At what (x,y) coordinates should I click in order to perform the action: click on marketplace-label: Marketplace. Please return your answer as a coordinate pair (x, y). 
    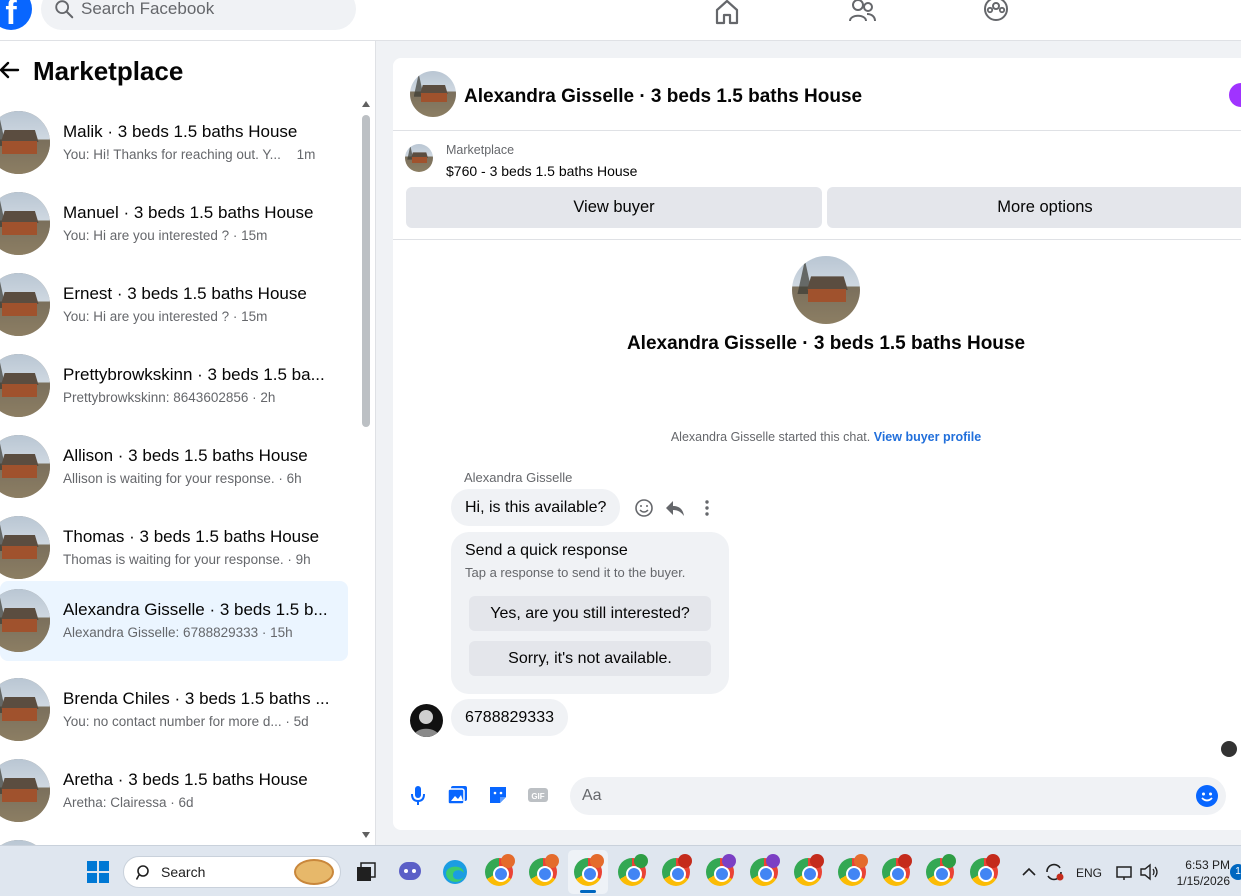
    Looking at the image, I should click on (480, 150).